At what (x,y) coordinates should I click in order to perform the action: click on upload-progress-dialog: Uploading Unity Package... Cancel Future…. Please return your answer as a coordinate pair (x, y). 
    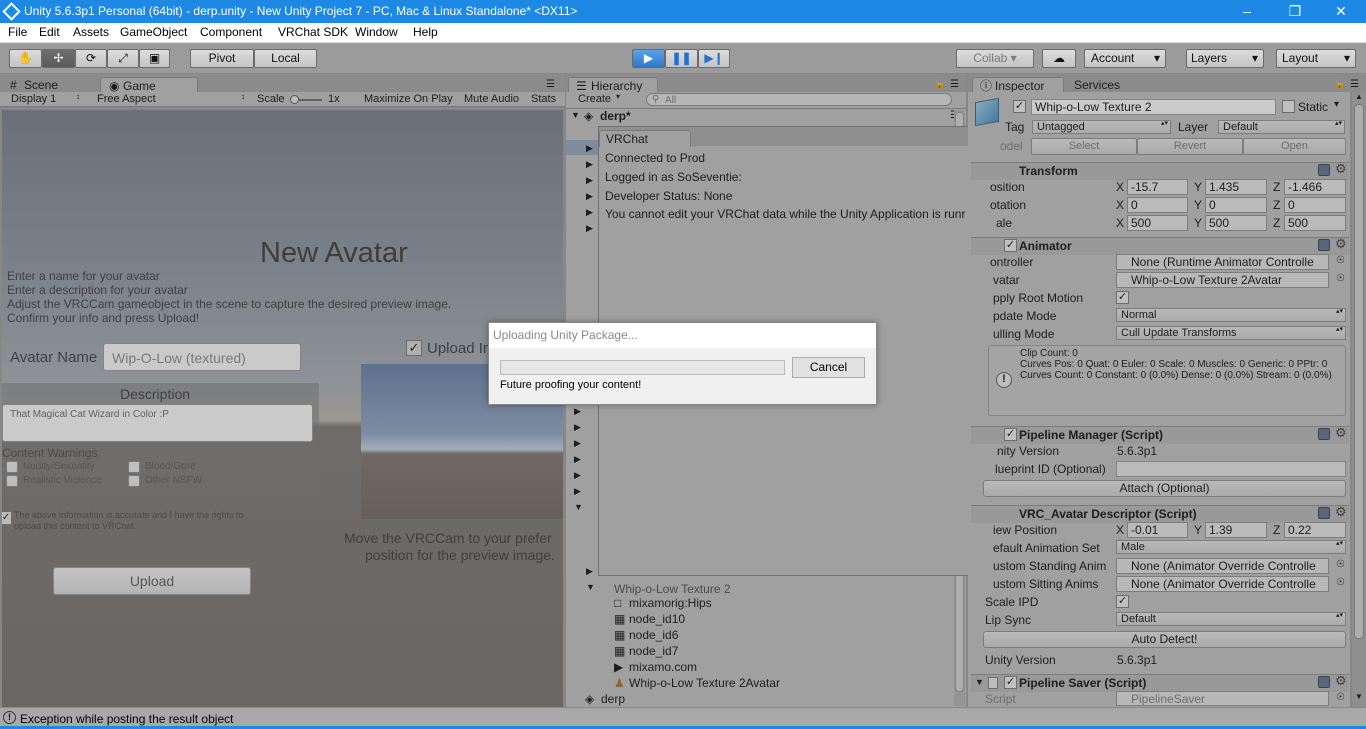
    Looking at the image, I should click on (682, 363).